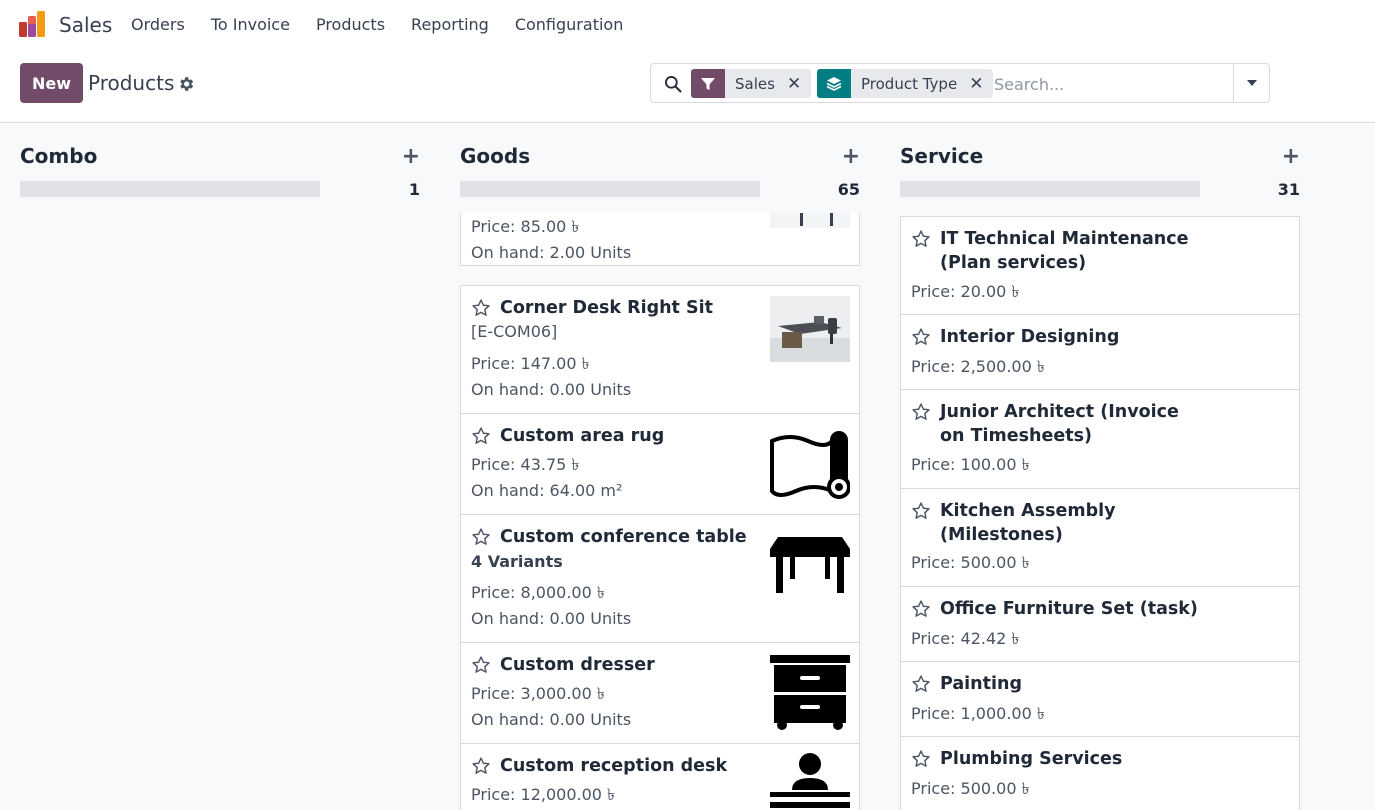  Describe the element at coordinates (606, 308) in the screenshot. I see `product-name: Corner Desk Right Sit` at that location.